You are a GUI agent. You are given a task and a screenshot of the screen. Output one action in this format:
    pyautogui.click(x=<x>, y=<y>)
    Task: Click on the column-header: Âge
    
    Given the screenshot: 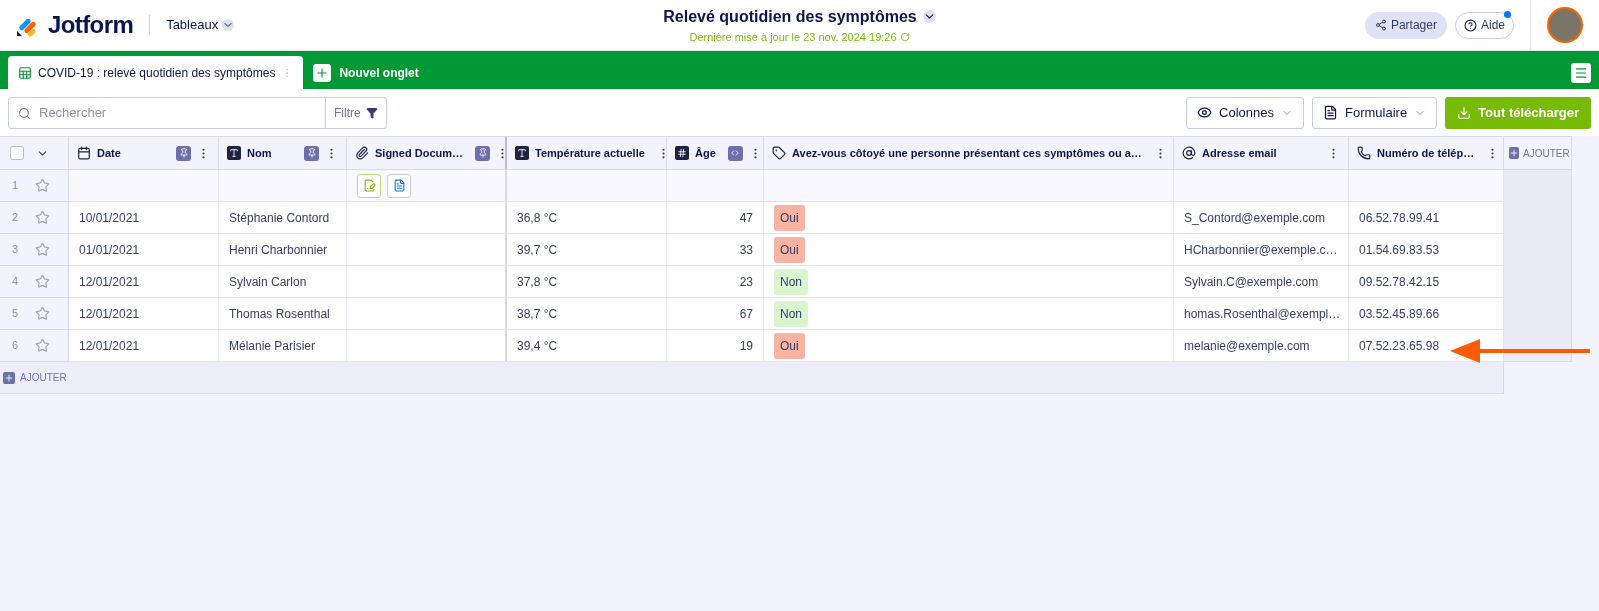 What is the action you would take?
    pyautogui.click(x=715, y=153)
    